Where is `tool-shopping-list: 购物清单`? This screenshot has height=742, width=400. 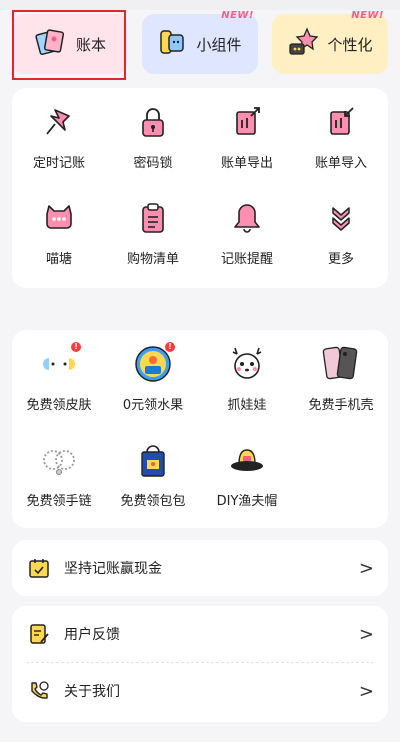 tool-shopping-list: 购物清单 is located at coordinates (153, 232).